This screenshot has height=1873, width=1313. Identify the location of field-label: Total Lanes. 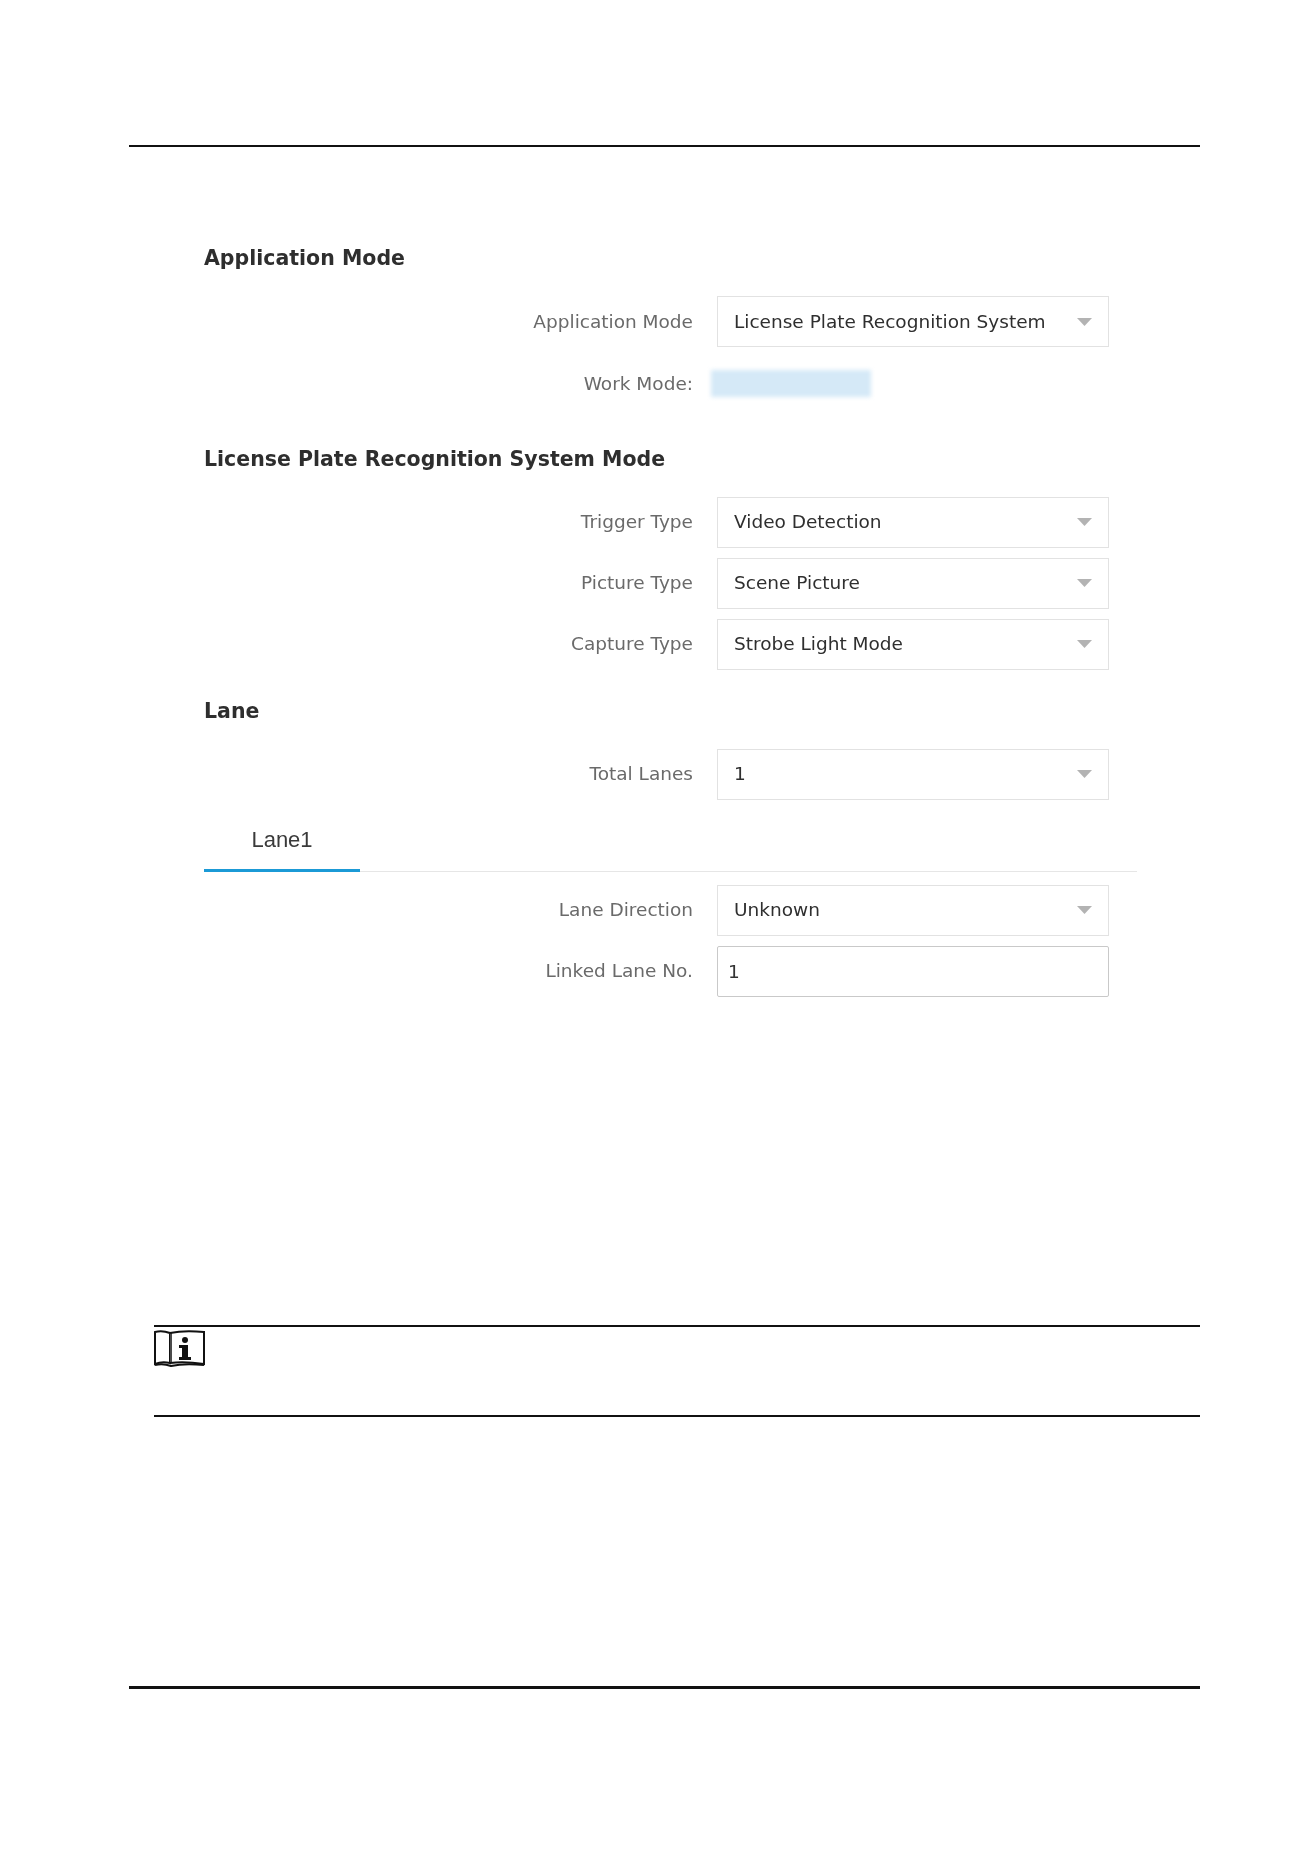
(640, 774).